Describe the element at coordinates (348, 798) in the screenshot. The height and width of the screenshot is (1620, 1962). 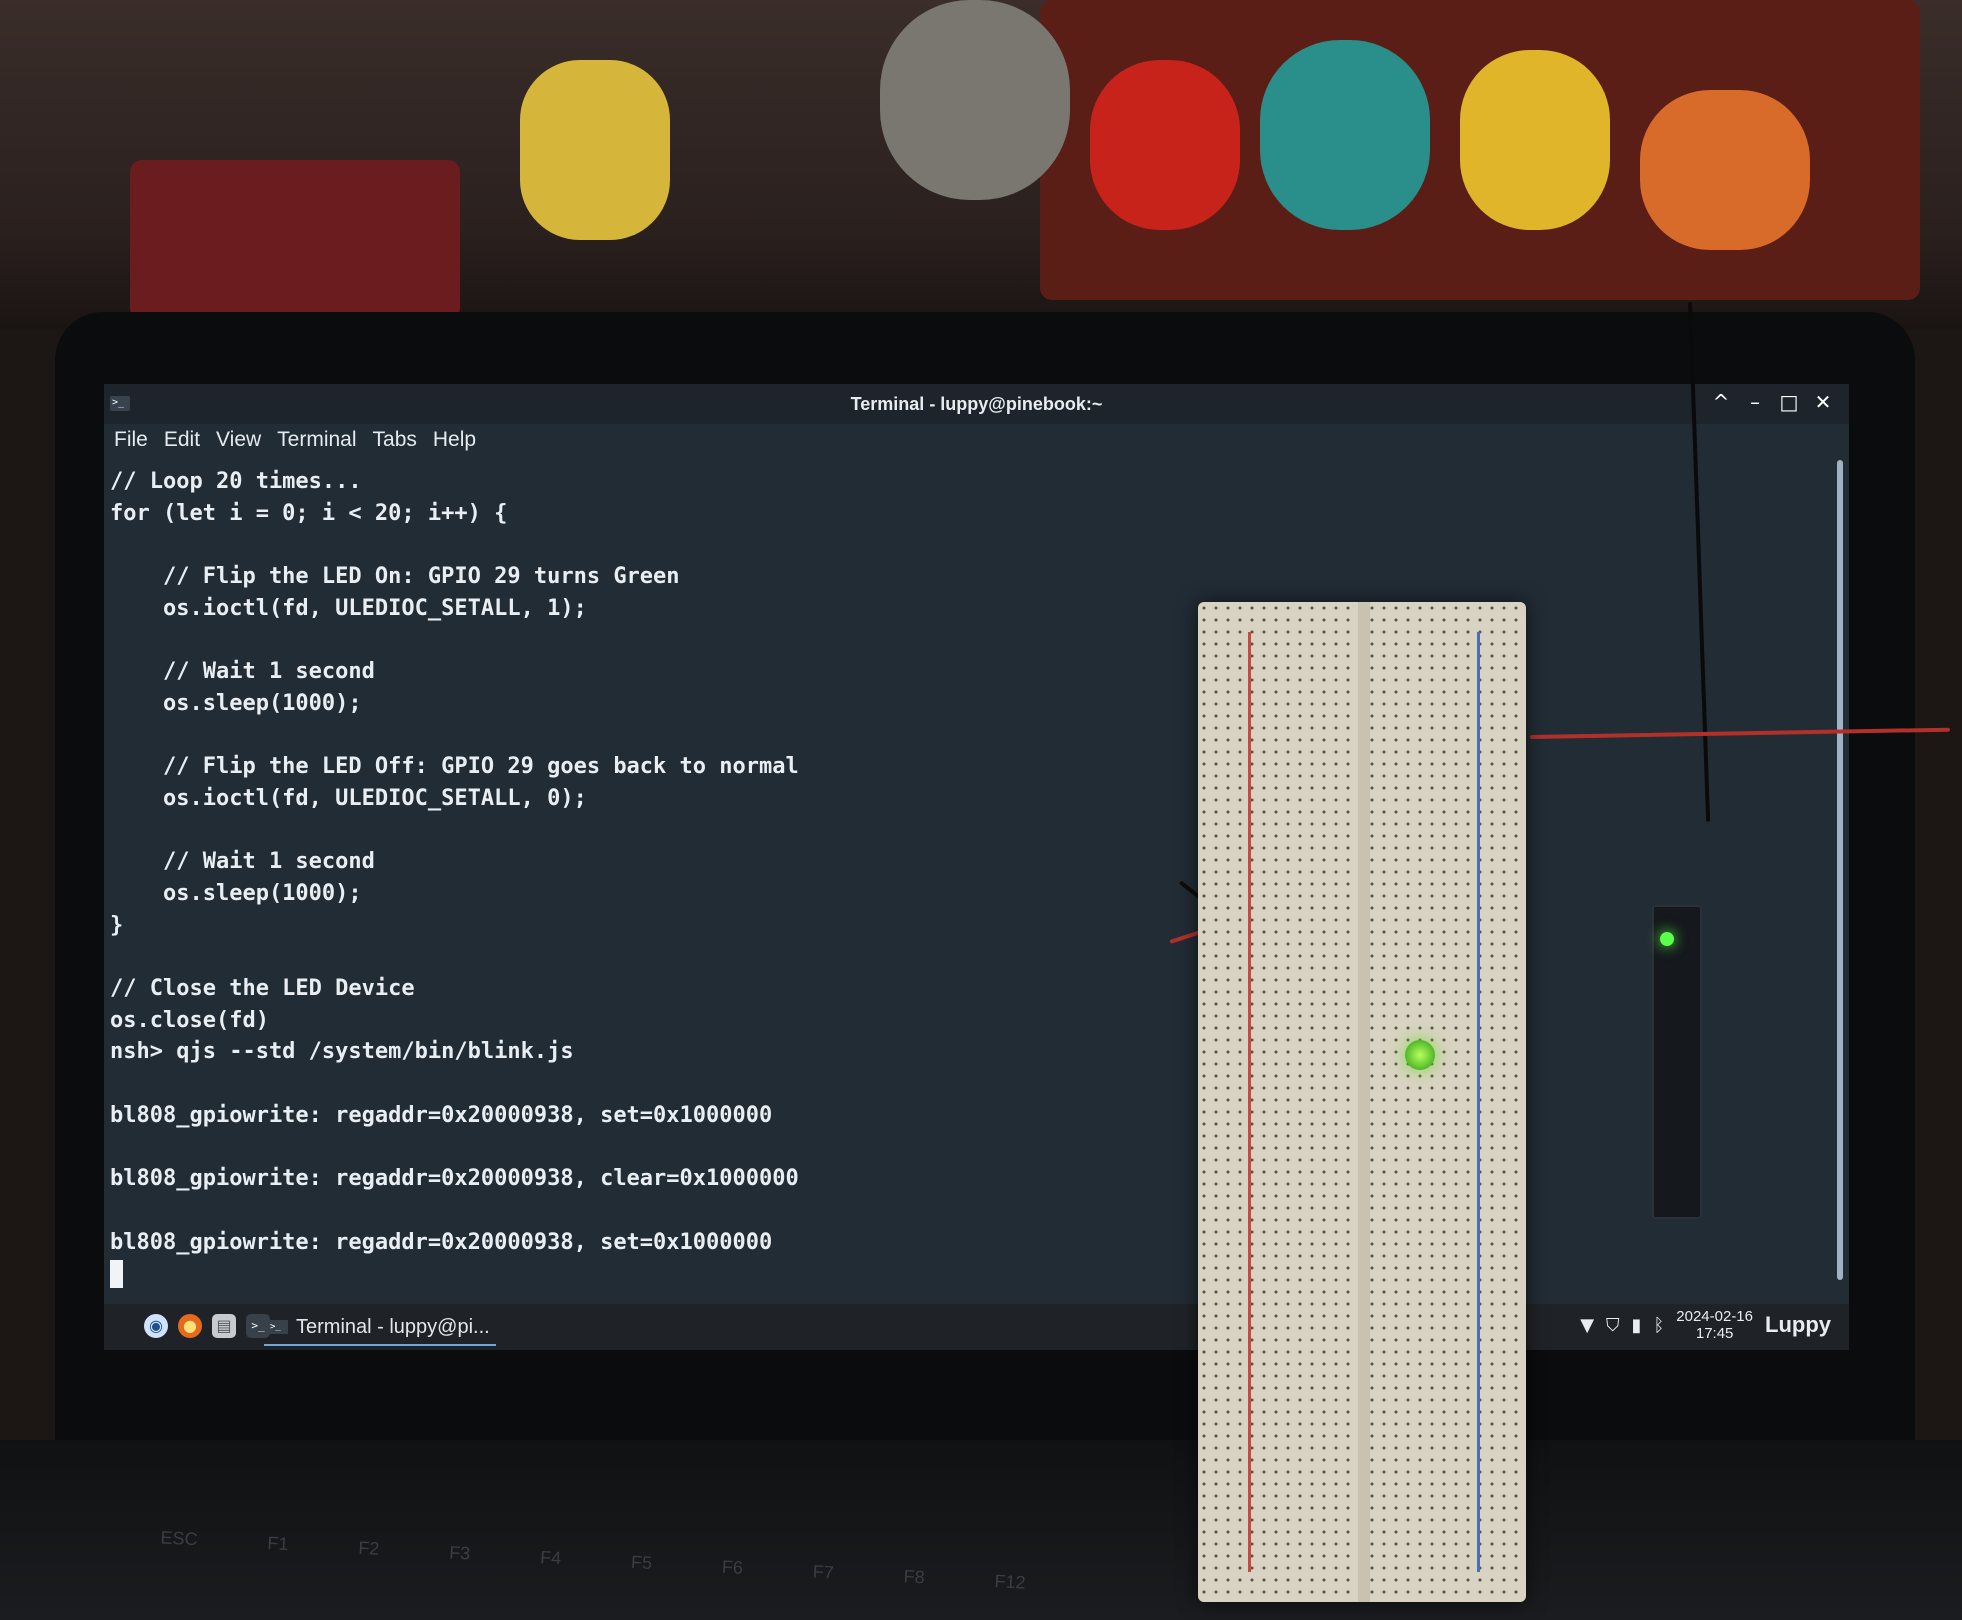
I see `terminal-line: os.ioctl(fd, ULEDIOC_SETALL, 0);` at that location.